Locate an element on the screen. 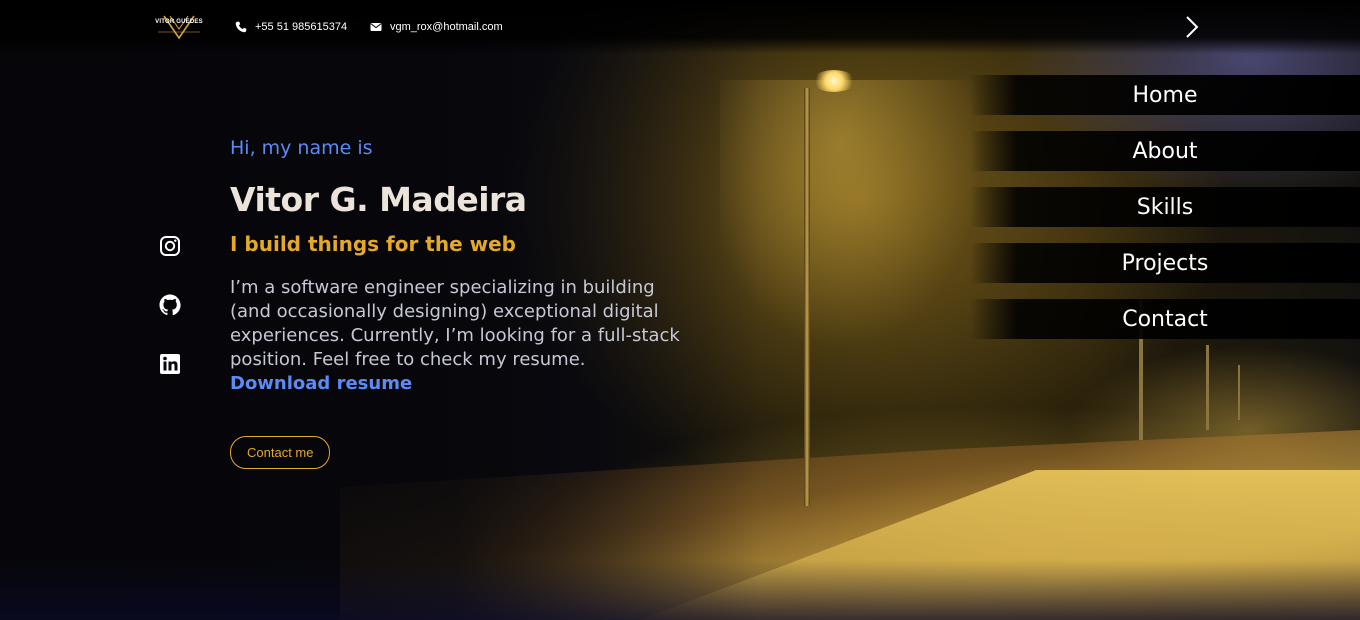 The height and width of the screenshot is (620, 1360). main-nav: Home About Skills Projects Contact is located at coordinates (1165, 215).